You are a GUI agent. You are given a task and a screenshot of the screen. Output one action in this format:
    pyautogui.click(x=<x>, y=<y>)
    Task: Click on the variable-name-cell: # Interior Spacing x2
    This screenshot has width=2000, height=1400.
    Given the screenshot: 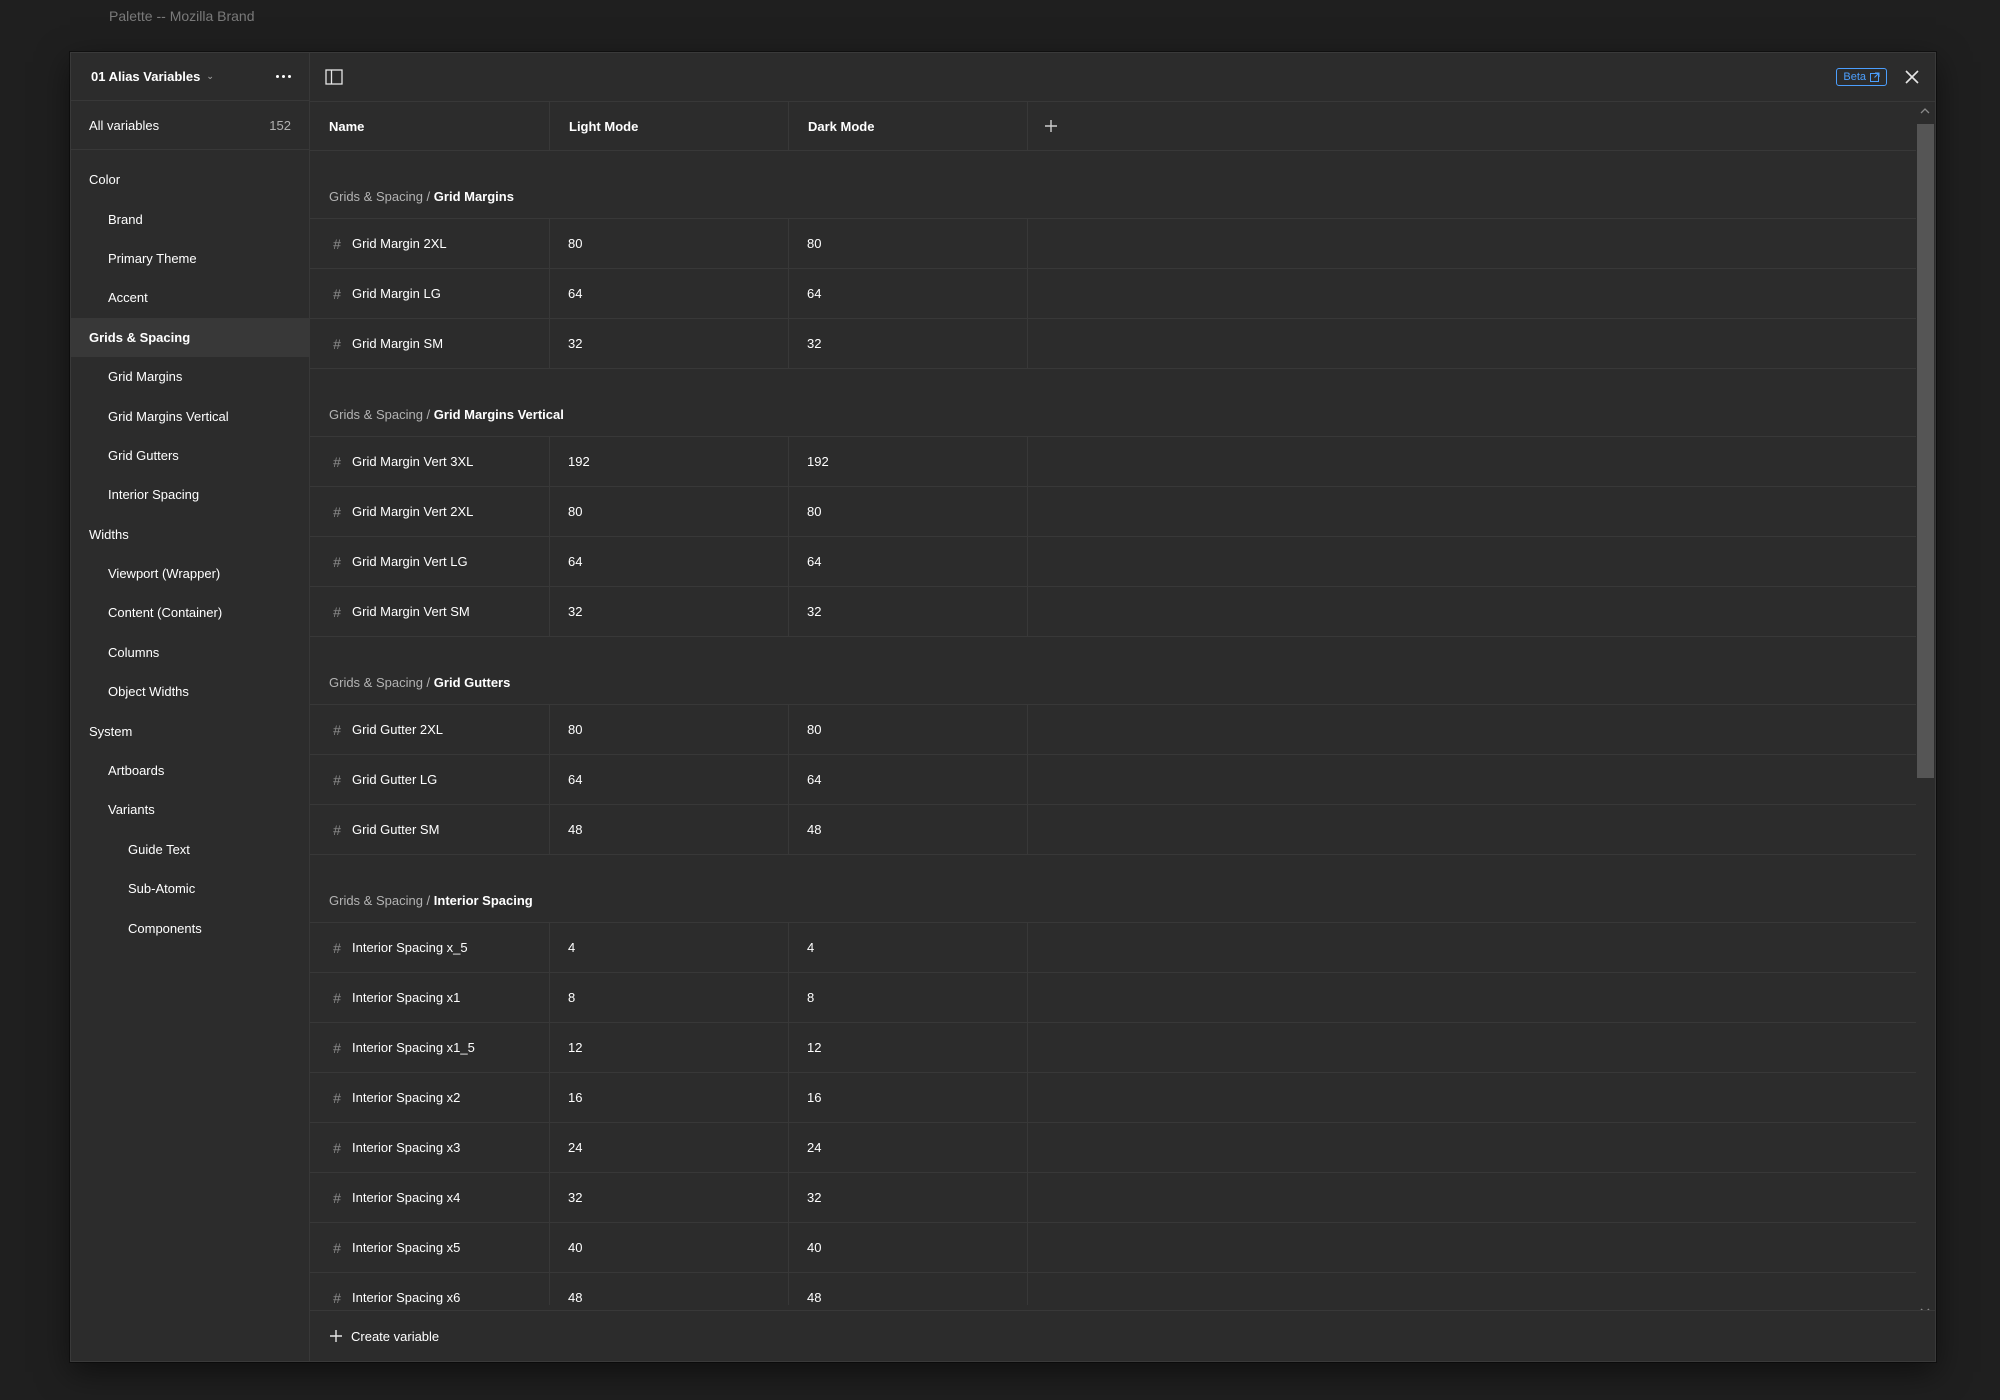 What is the action you would take?
    pyautogui.click(x=430, y=1097)
    